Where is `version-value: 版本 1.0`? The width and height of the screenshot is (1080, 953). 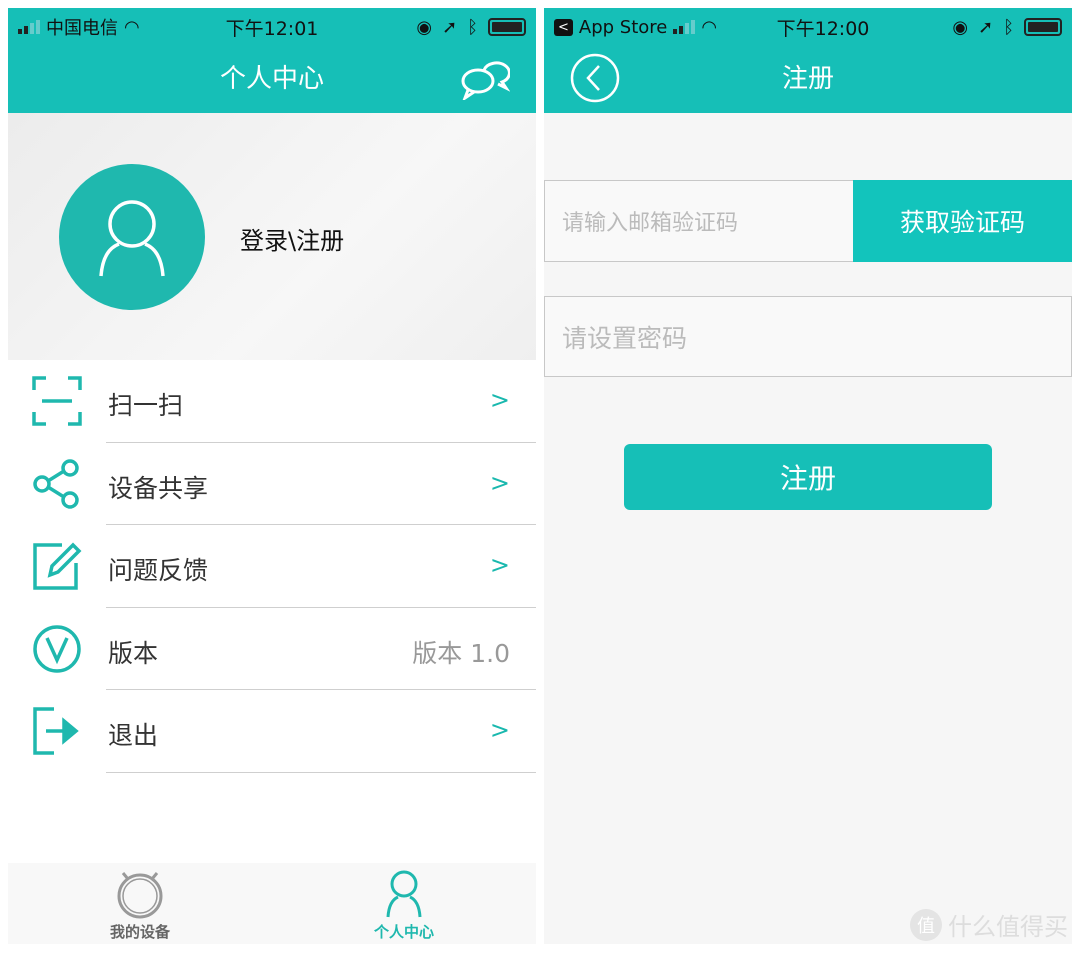 version-value: 版本 1.0 is located at coordinates (461, 653).